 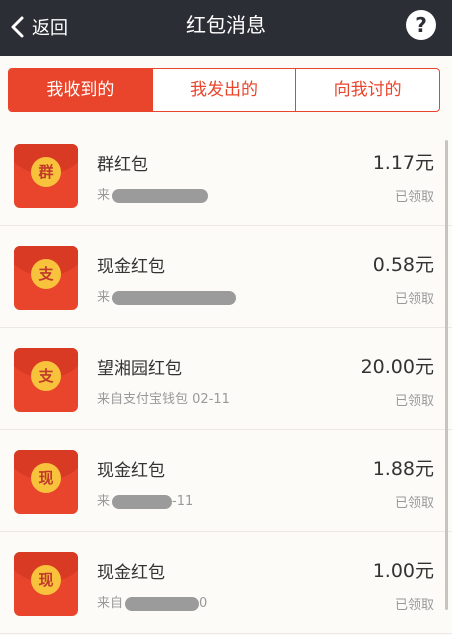 I want to click on packet-source: 来自支付宝钱包 02-11, so click(x=163, y=399).